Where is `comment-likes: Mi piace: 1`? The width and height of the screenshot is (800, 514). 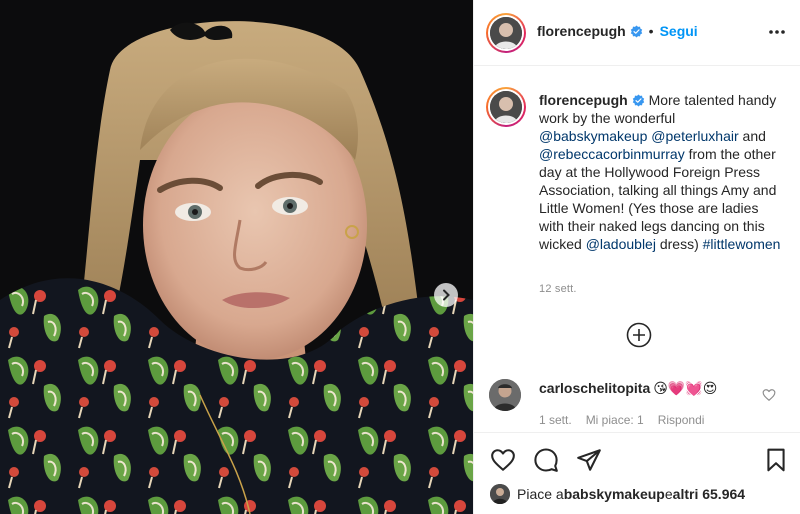 comment-likes: Mi piace: 1 is located at coordinates (615, 420).